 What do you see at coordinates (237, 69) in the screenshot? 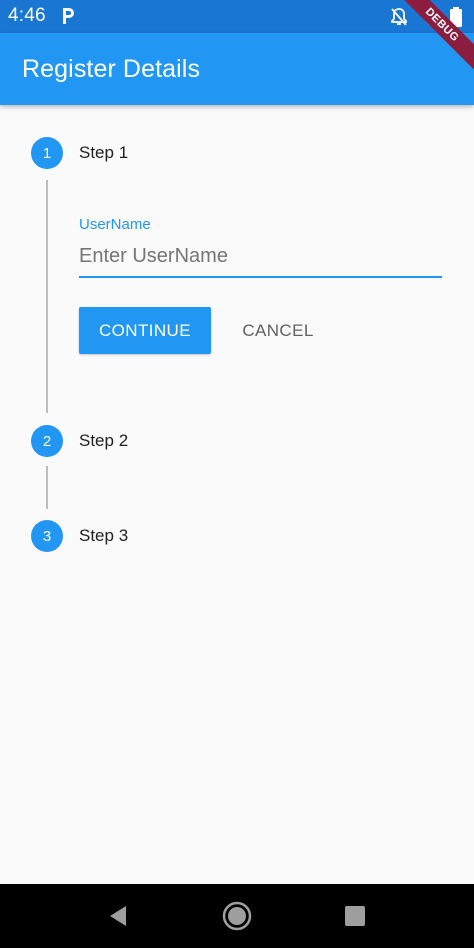
I see `app-bar: Register Details` at bounding box center [237, 69].